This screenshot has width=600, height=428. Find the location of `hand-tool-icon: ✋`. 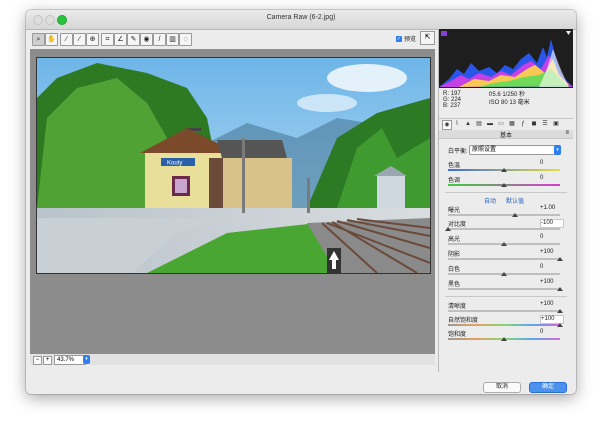

hand-tool-icon: ✋ is located at coordinates (51, 39).